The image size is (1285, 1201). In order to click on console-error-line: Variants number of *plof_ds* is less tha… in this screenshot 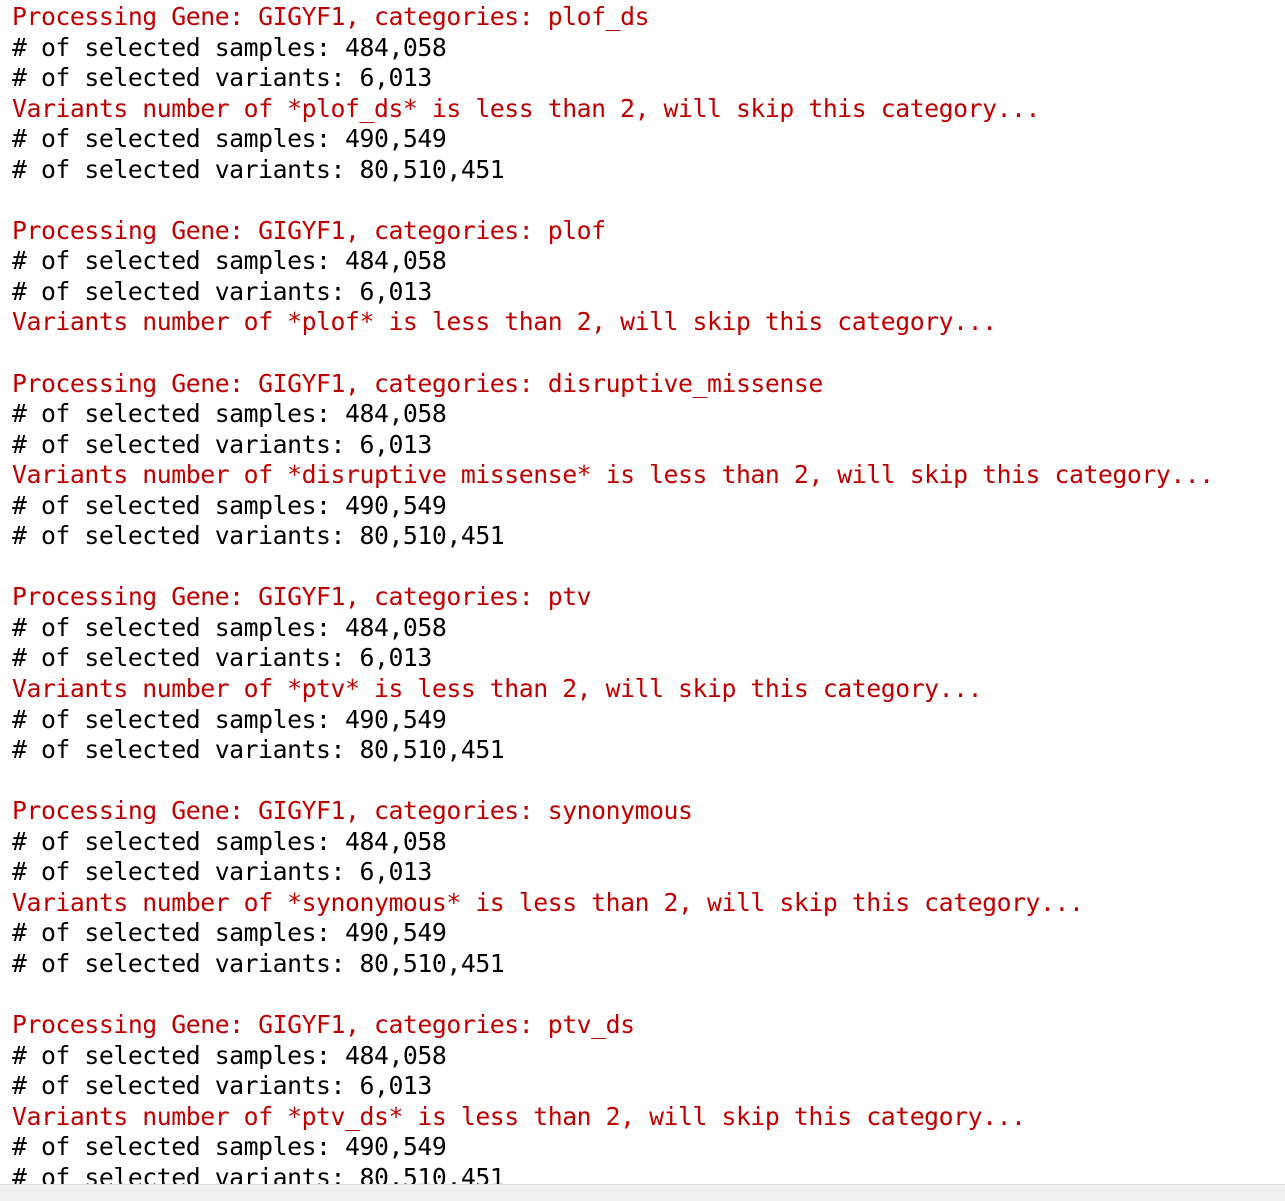, I will do `click(526, 108)`.